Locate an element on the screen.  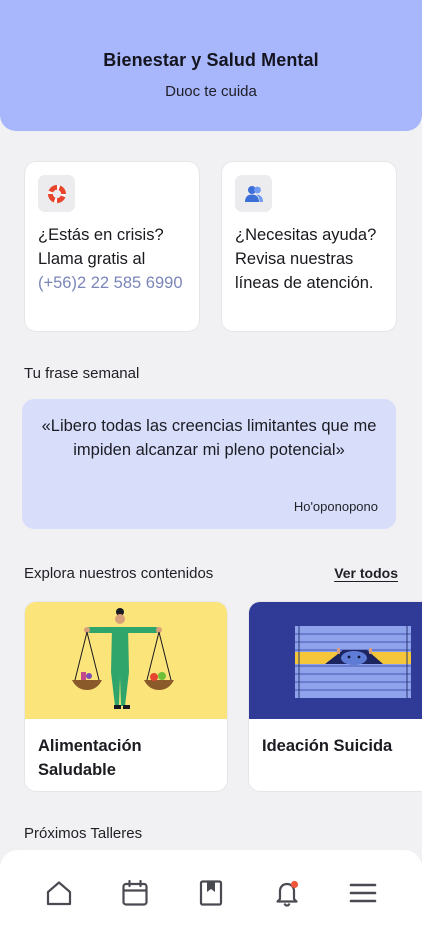
nav-menu is located at coordinates (363, 893).